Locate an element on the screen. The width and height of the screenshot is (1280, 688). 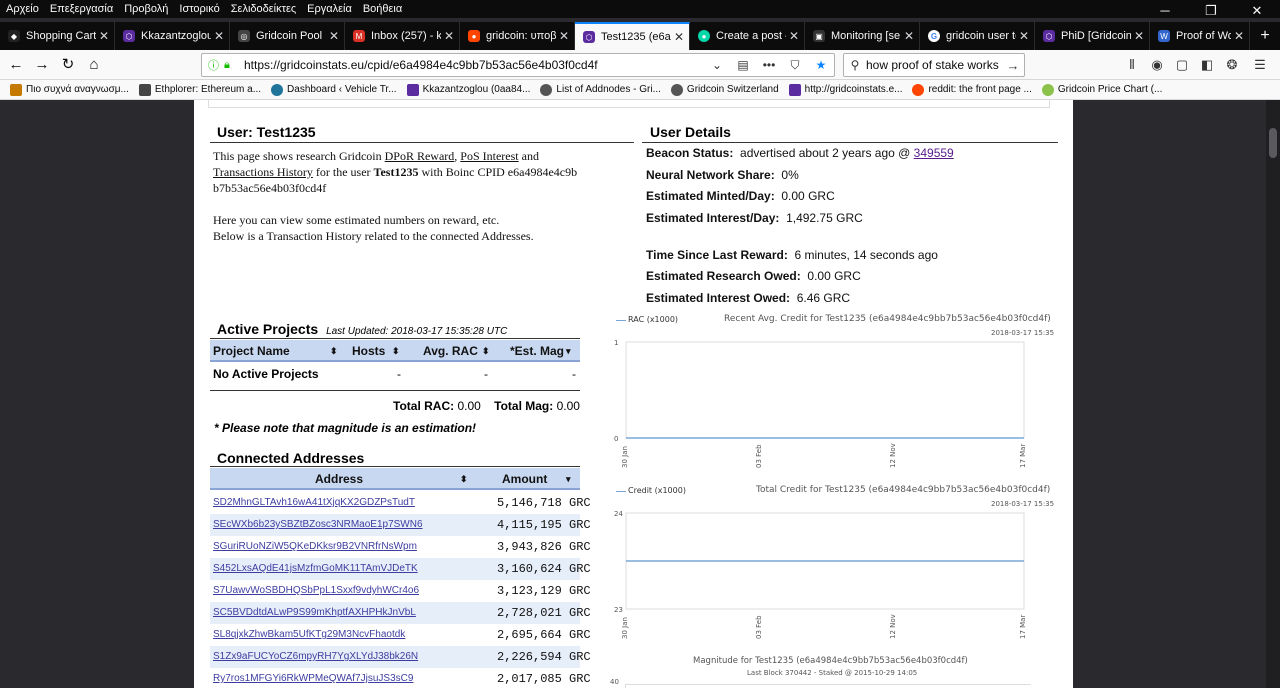
block-link: 349559 is located at coordinates (934, 153).